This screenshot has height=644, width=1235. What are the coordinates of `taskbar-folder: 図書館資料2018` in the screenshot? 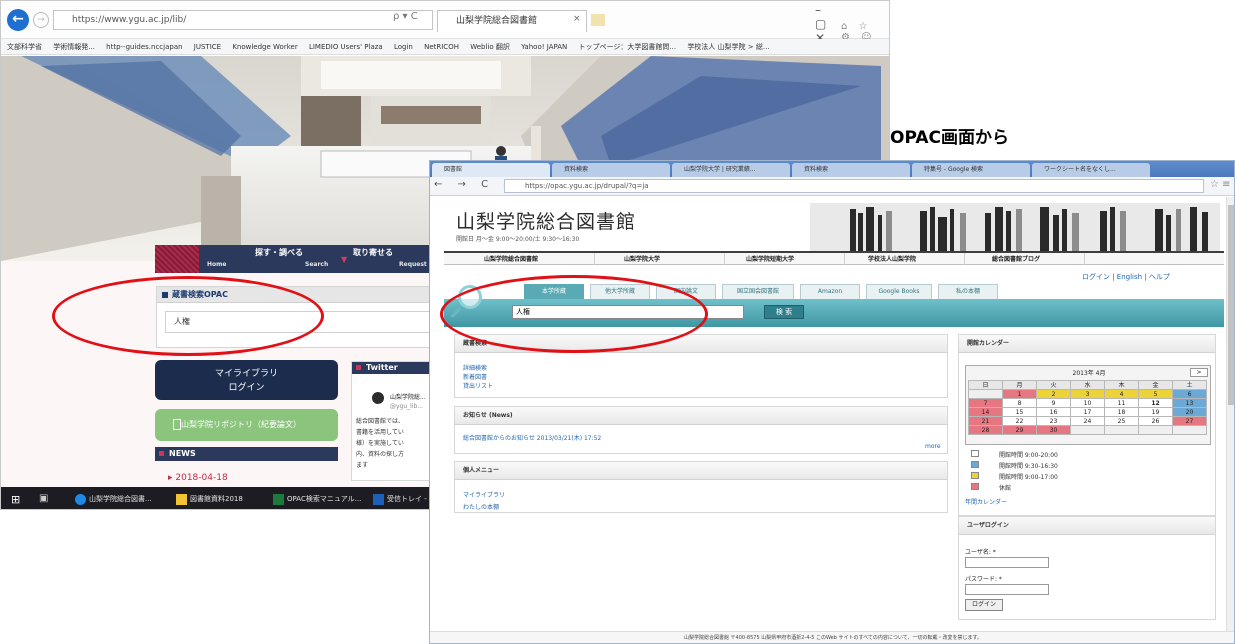 It's located at (209, 499).